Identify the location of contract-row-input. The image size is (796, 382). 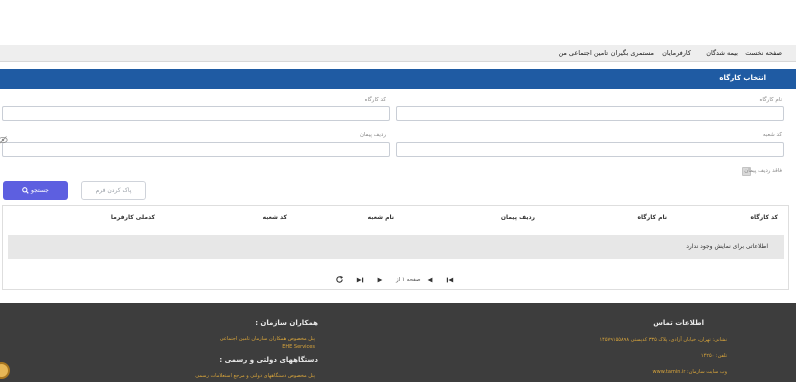
(196, 149).